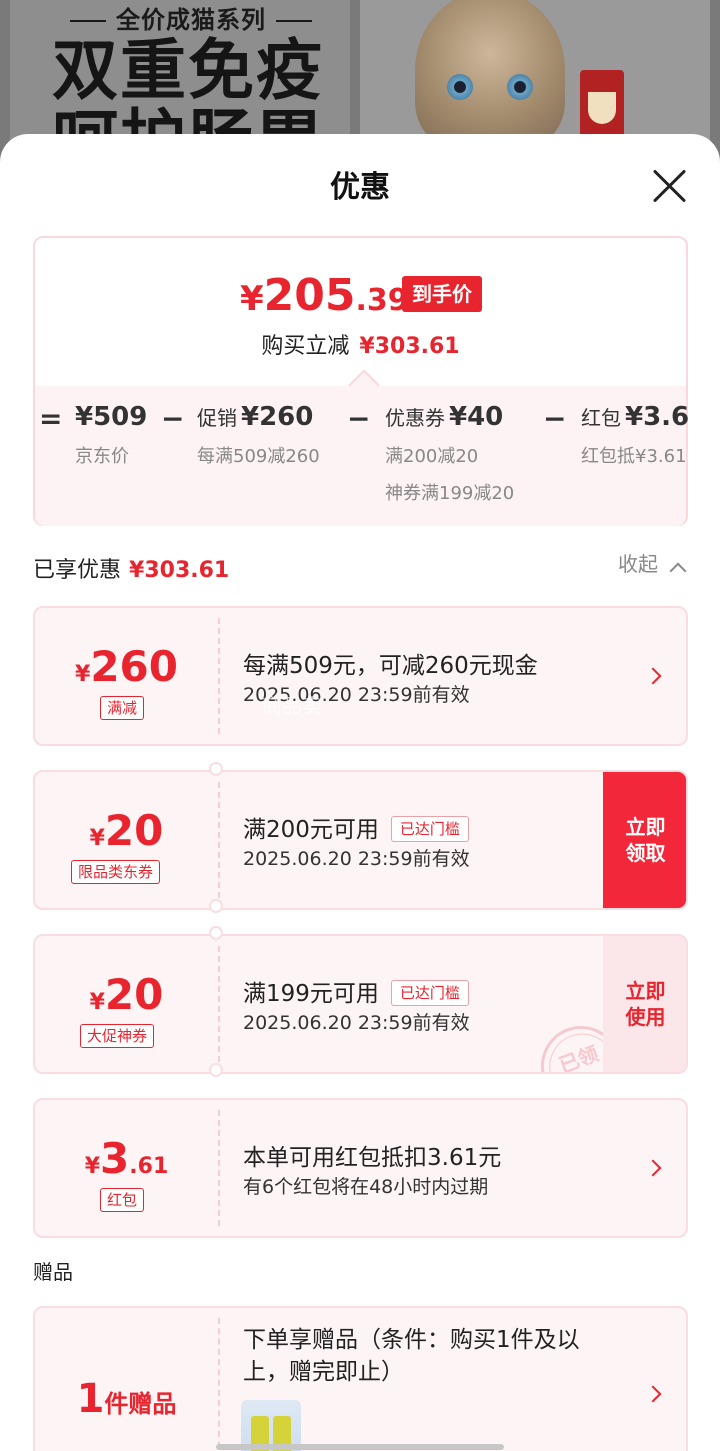  I want to click on cat-eye-right, so click(520, 87).